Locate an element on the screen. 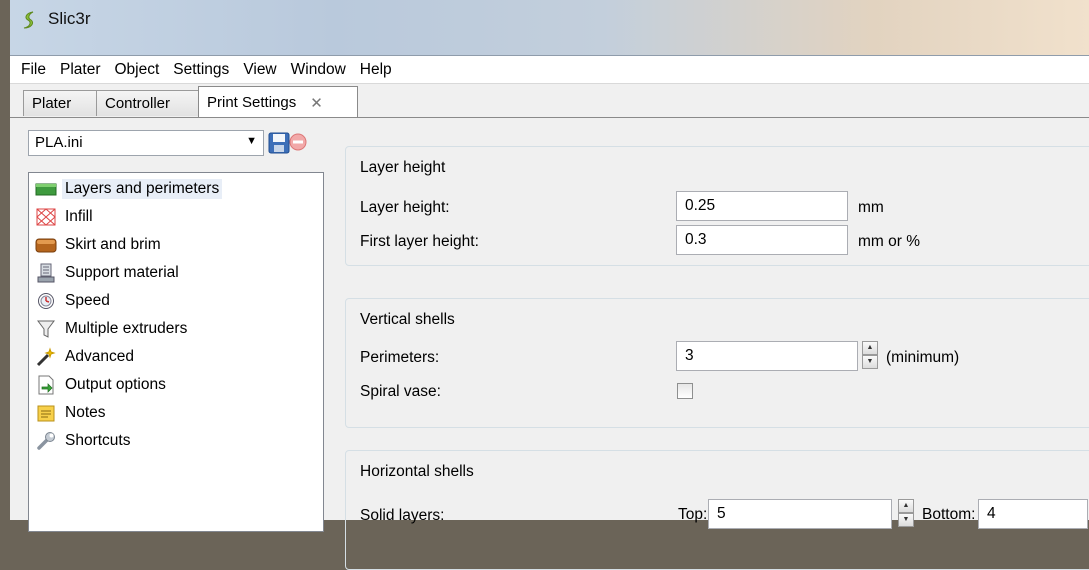  menu-help: Help is located at coordinates (376, 70).